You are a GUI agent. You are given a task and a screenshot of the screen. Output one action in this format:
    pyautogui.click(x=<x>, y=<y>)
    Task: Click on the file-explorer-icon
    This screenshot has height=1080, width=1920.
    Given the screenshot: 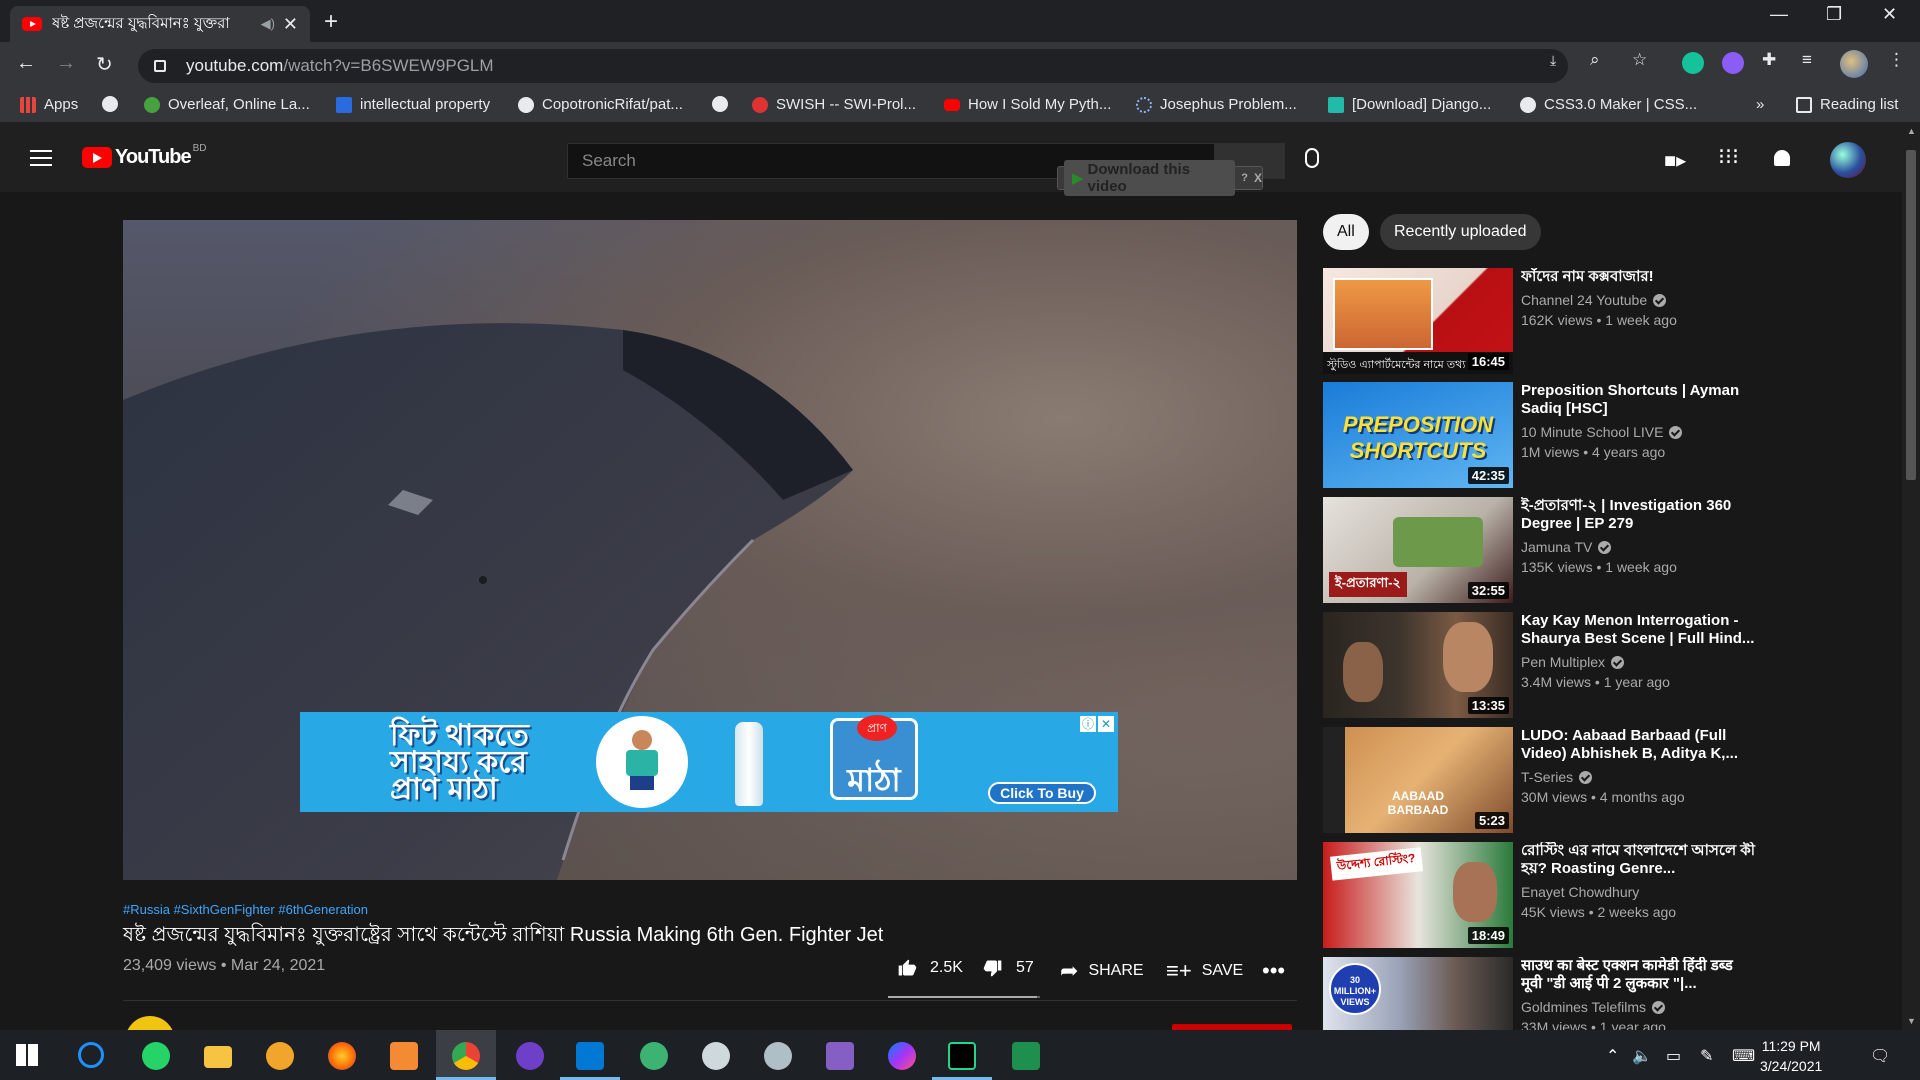 What is the action you would take?
    pyautogui.click(x=218, y=1057)
    